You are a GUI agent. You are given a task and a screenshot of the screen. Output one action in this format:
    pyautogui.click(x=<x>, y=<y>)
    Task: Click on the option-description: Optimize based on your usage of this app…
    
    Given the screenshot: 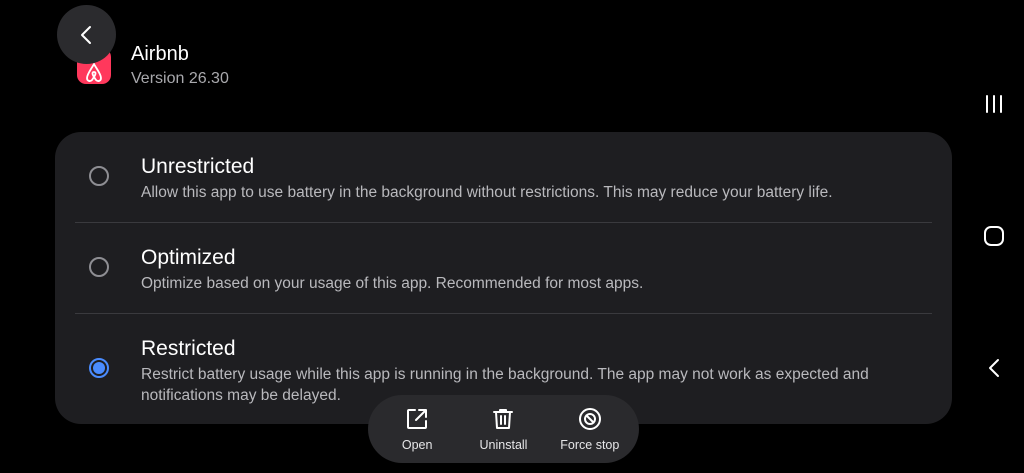 What is the action you would take?
    pyautogui.click(x=392, y=283)
    